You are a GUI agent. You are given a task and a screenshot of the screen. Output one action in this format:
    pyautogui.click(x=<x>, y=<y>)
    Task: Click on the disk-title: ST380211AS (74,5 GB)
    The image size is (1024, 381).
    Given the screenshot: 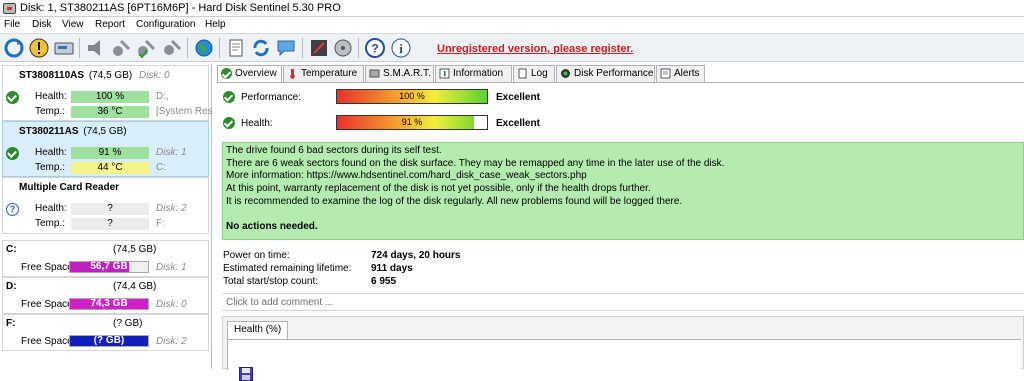 What is the action you would take?
    pyautogui.click(x=73, y=131)
    